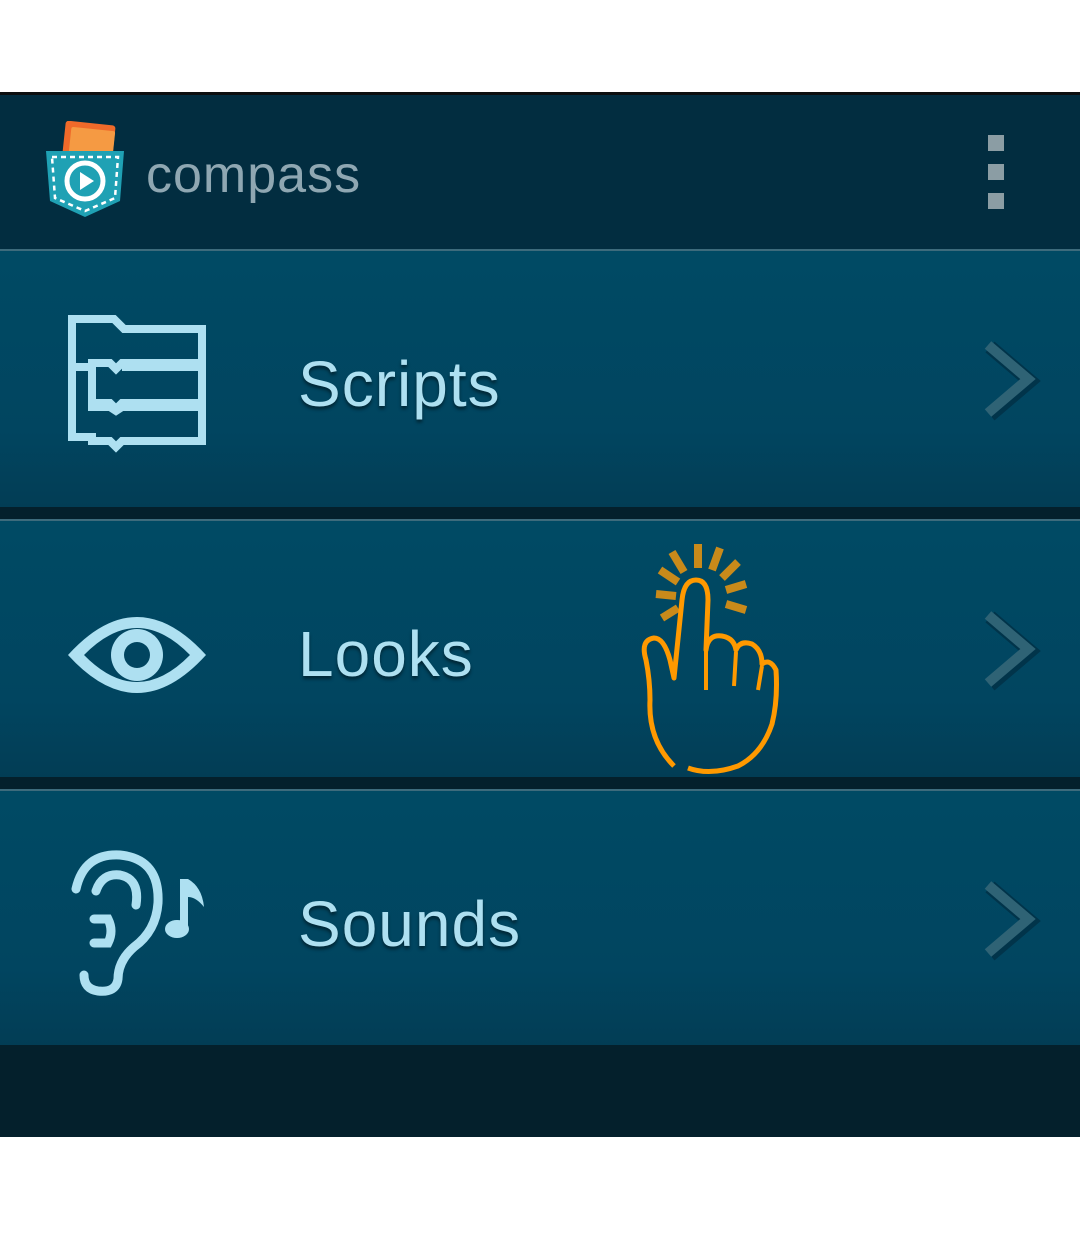 This screenshot has width=1080, height=1260. I want to click on app-title: compass, so click(254, 175).